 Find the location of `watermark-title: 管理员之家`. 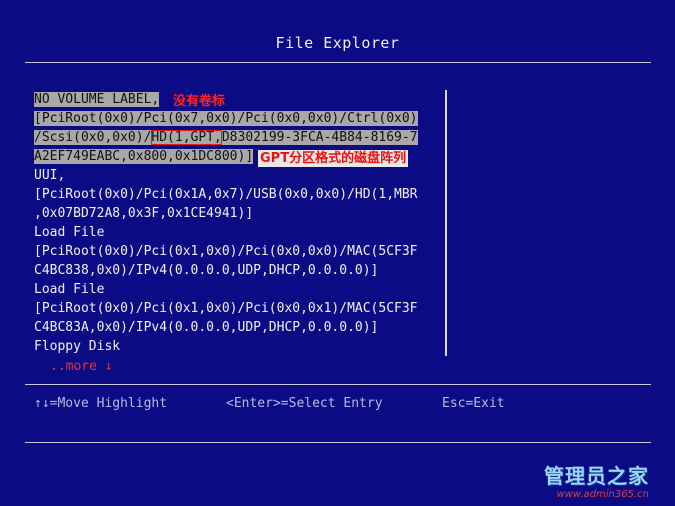

watermark-title: 管理员之家 is located at coordinates (596, 476).